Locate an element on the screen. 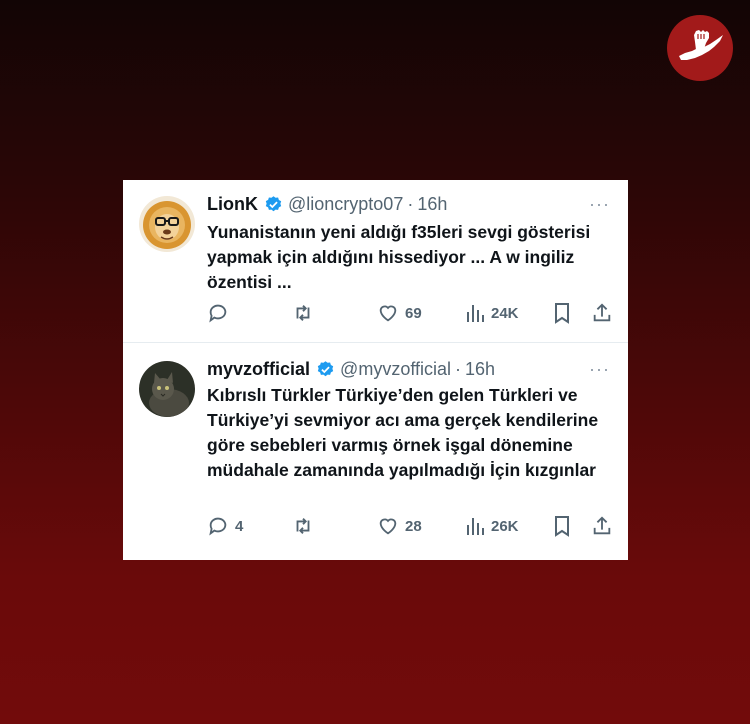 Image resolution: width=750 pixels, height=724 pixels. views-button: 26K is located at coordinates (492, 526).